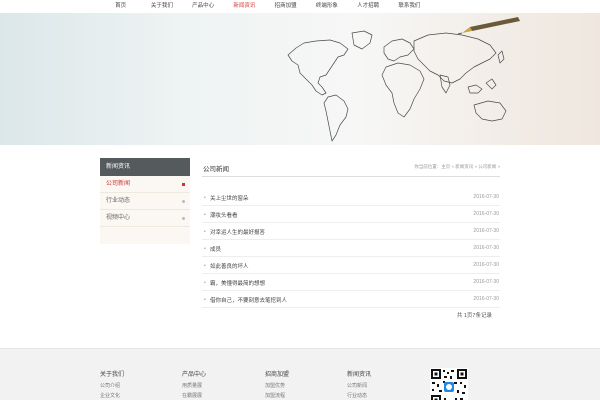 Image resolution: width=600 pixels, height=400 pixels. What do you see at coordinates (474, 316) in the screenshot?
I see `pagination-info: 共 1页7条记录` at bounding box center [474, 316].